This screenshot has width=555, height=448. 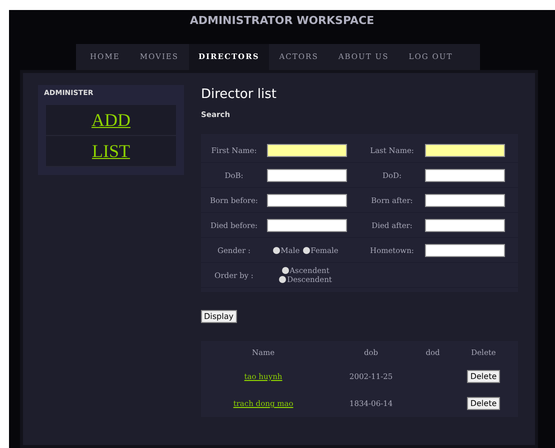 What do you see at coordinates (111, 151) in the screenshot?
I see `sidebar-link: LIST` at bounding box center [111, 151].